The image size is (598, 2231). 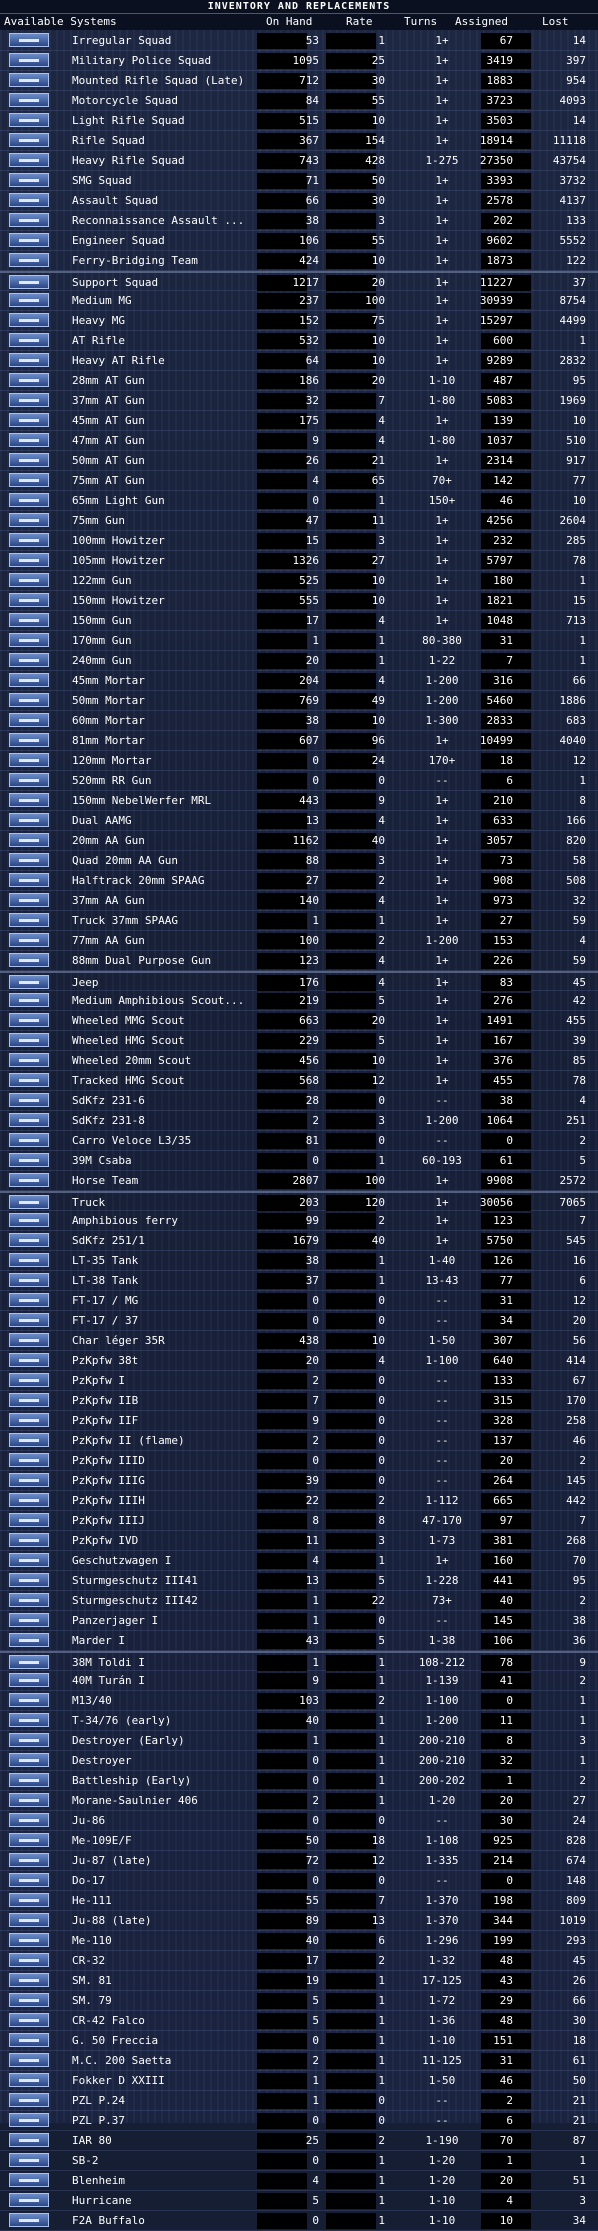 I want to click on system-row: Medium MG 237 100 1+ 30939 8754, so click(x=299, y=301).